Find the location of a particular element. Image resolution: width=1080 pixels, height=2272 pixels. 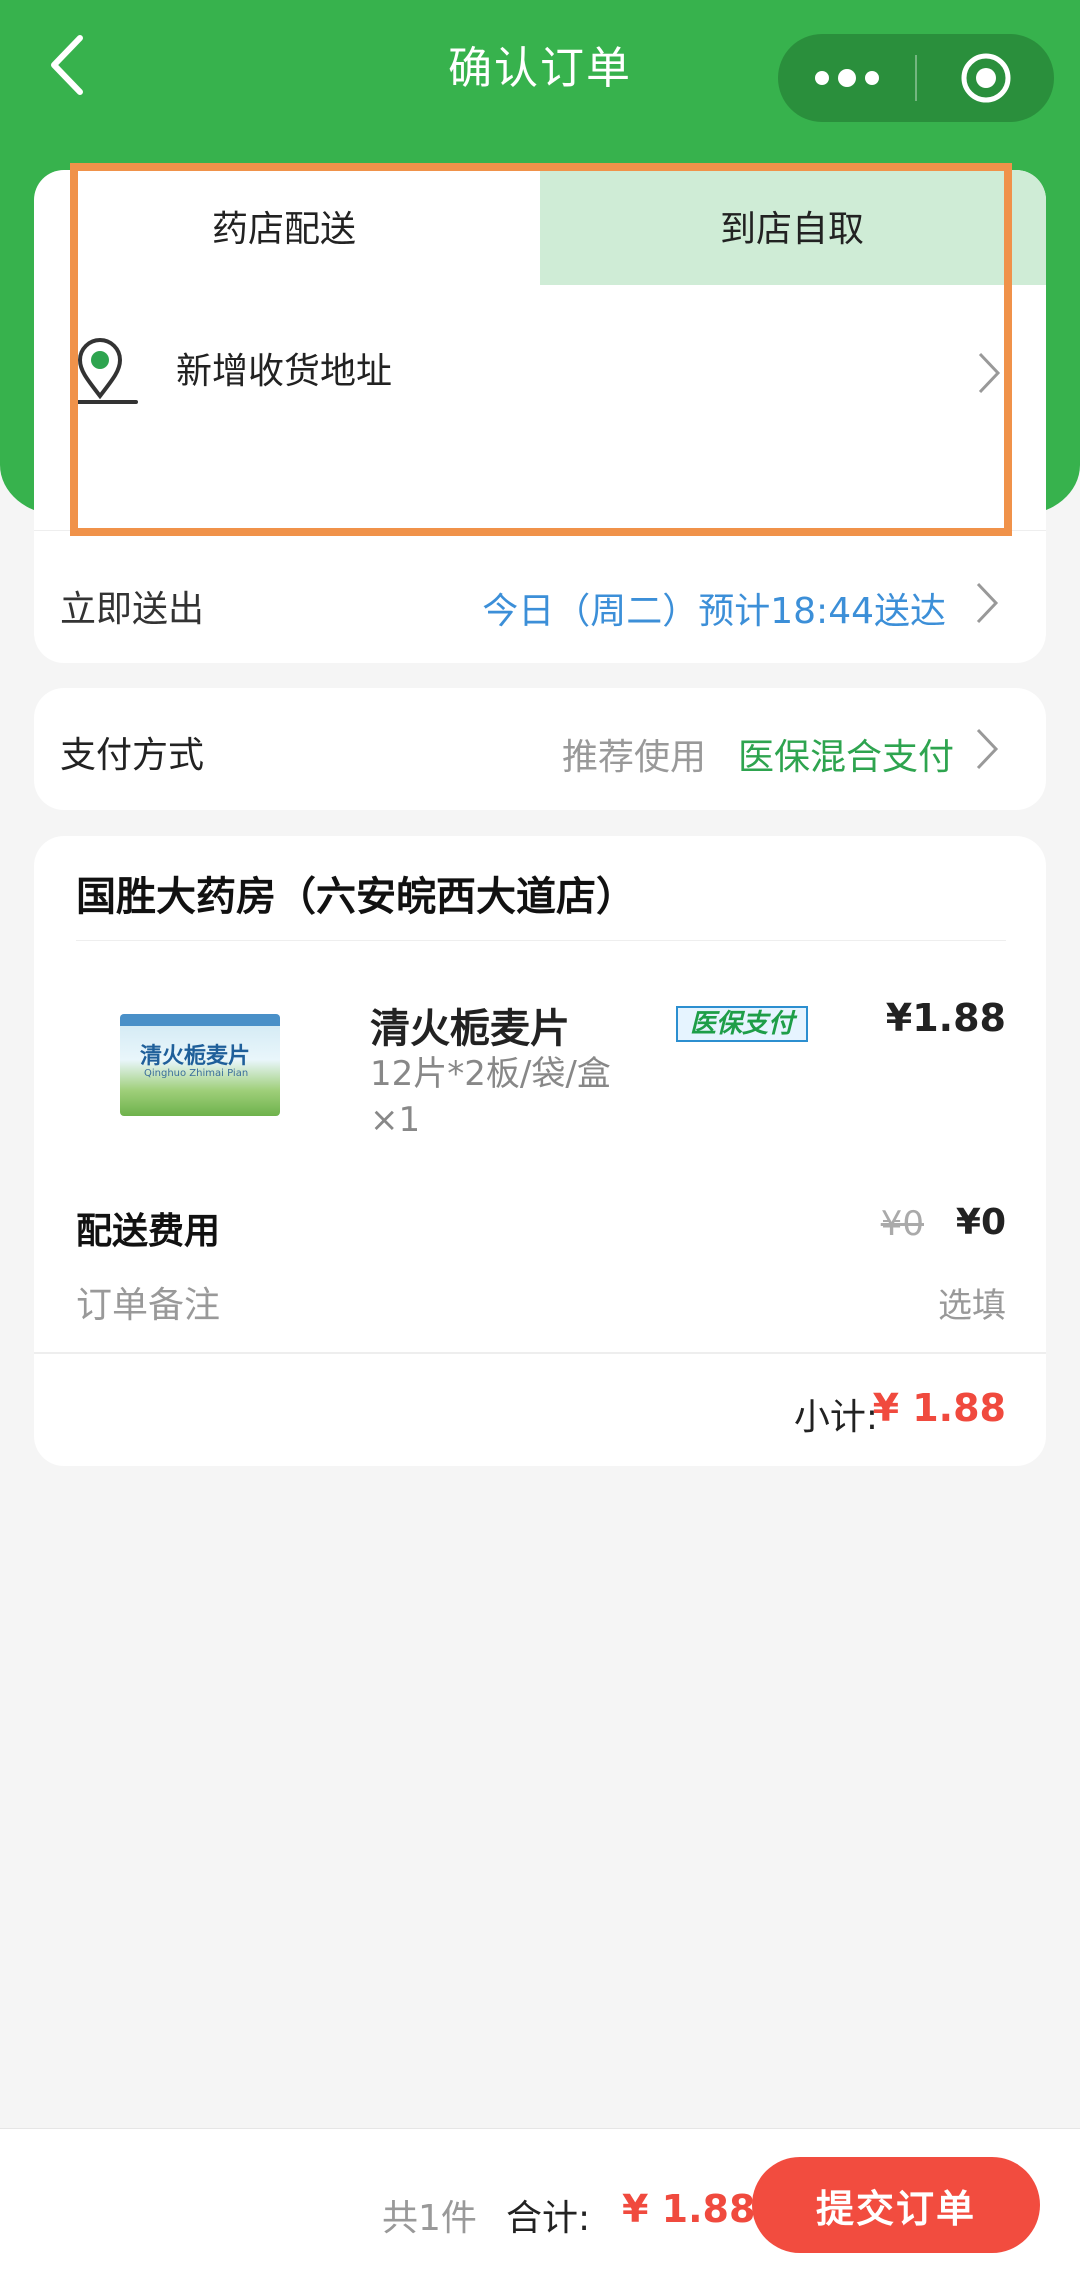

delivery-time-selector: 今日（周二）预计18:44送达 is located at coordinates (714, 608).